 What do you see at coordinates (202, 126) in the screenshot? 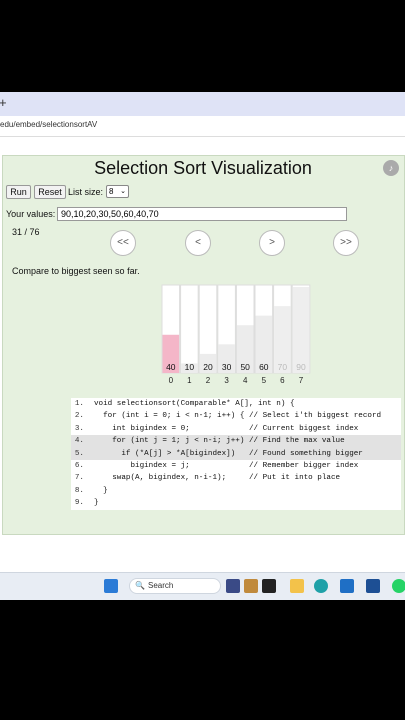
I see `address-bar: edu/embed/selectionsortAV` at bounding box center [202, 126].